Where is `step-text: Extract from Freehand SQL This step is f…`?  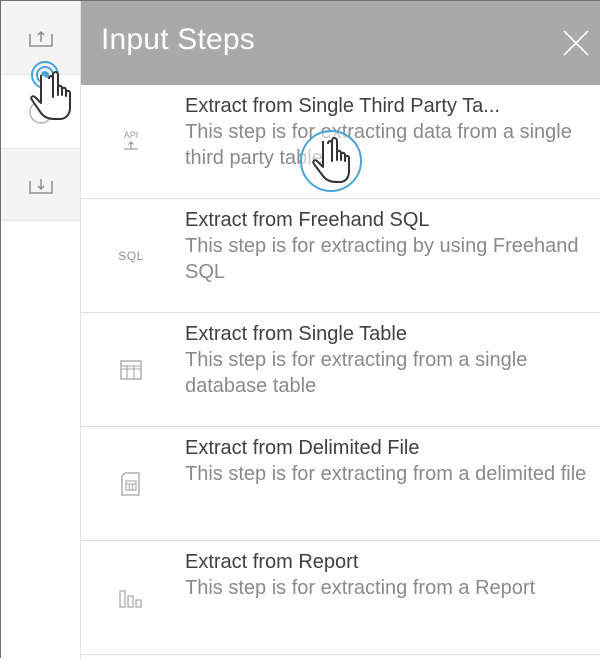
step-text: Extract from Freehand SQL This step is f… is located at coordinates (387, 246).